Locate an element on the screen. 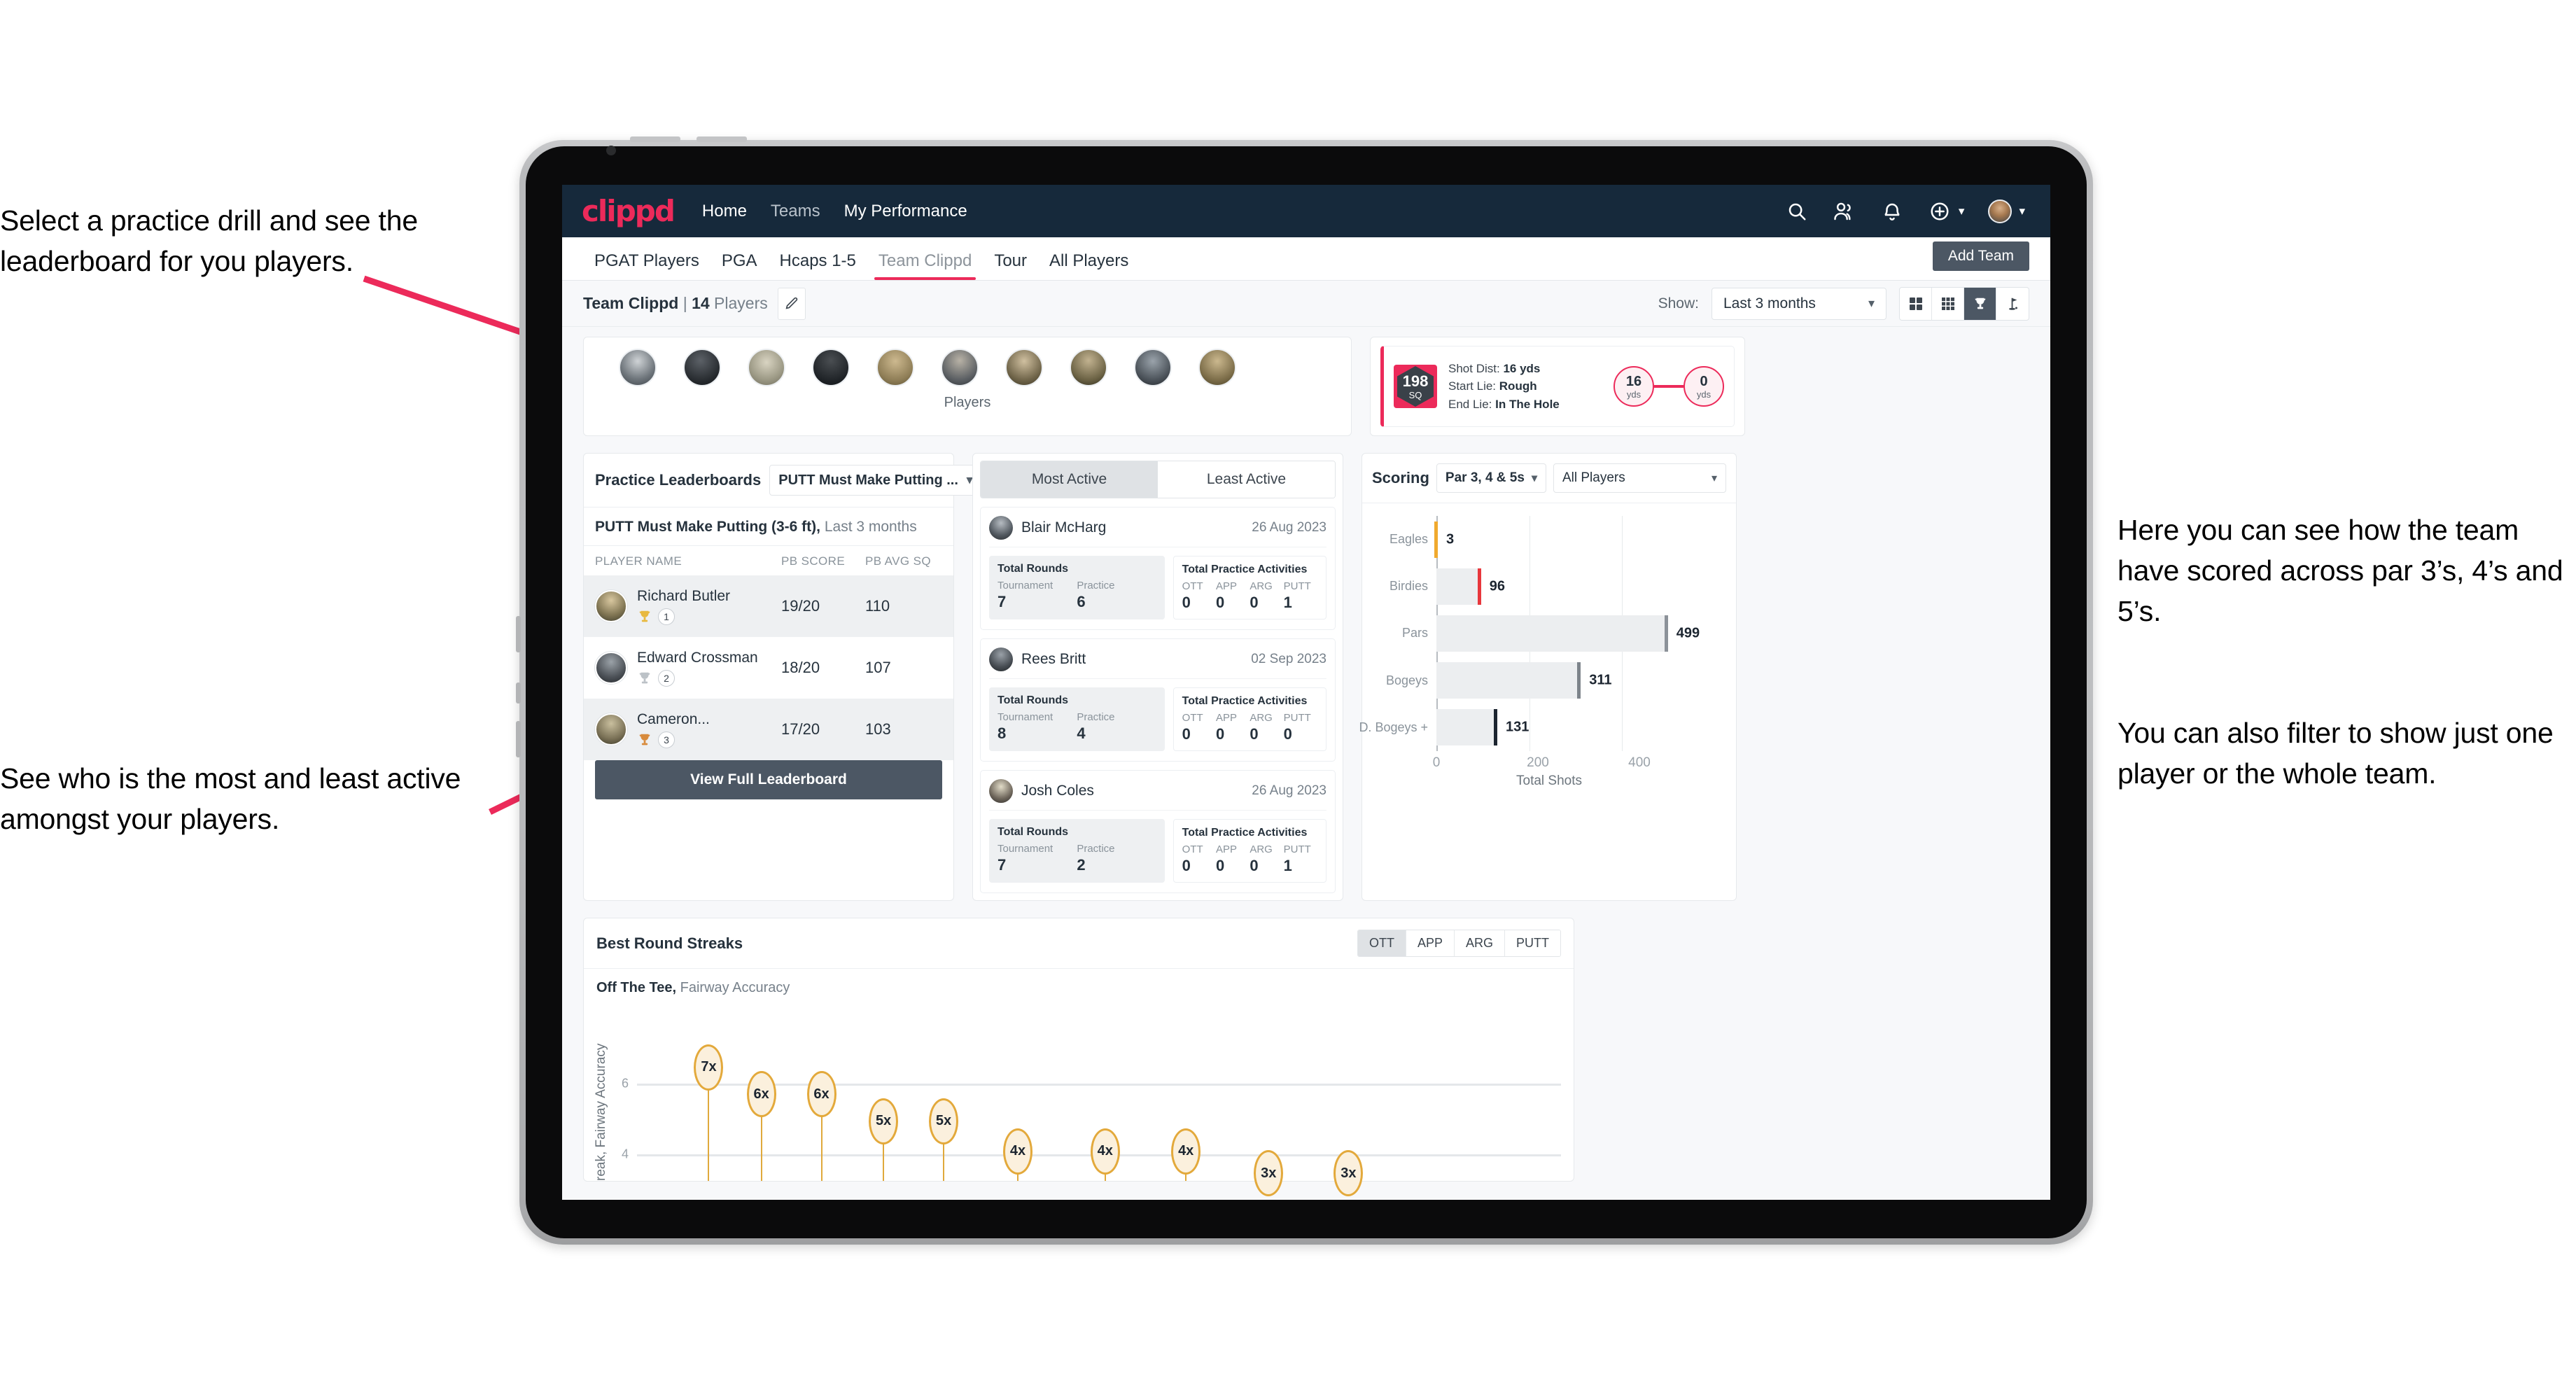 The width and height of the screenshot is (2576, 1386). tab-all-players: All Players is located at coordinates (1089, 265).